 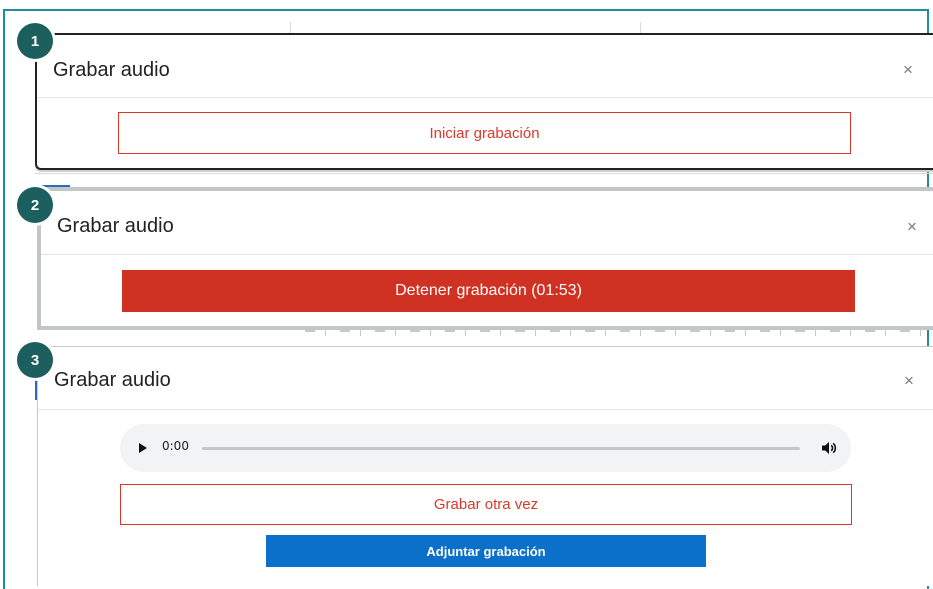 I want to click on attach-recording-button: Adjuntar grabación, so click(x=486, y=551).